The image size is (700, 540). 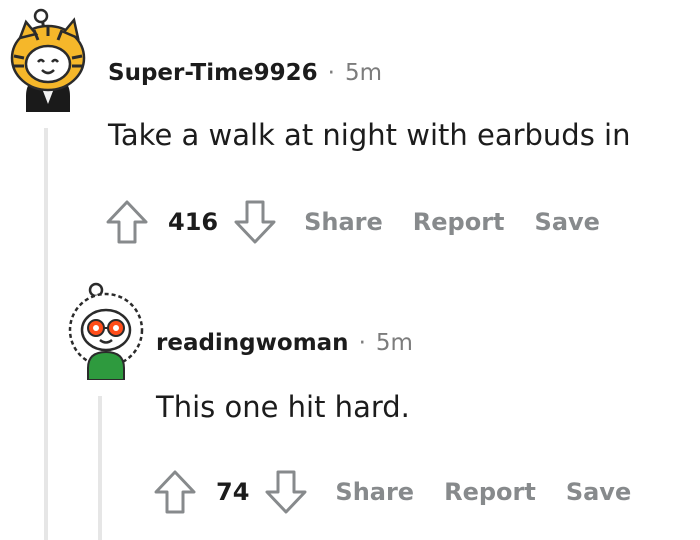 What do you see at coordinates (252, 343) in the screenshot?
I see `username: readingwoman` at bounding box center [252, 343].